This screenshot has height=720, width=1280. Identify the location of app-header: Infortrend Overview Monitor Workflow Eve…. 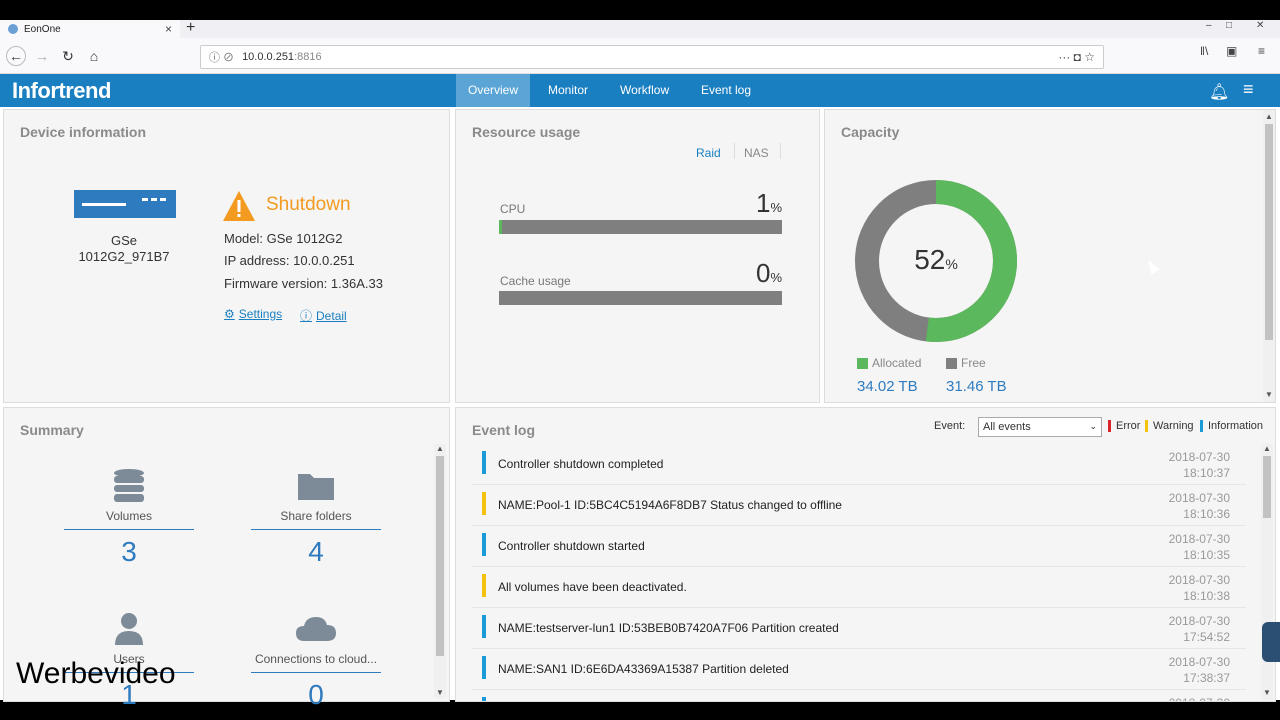
(640, 90).